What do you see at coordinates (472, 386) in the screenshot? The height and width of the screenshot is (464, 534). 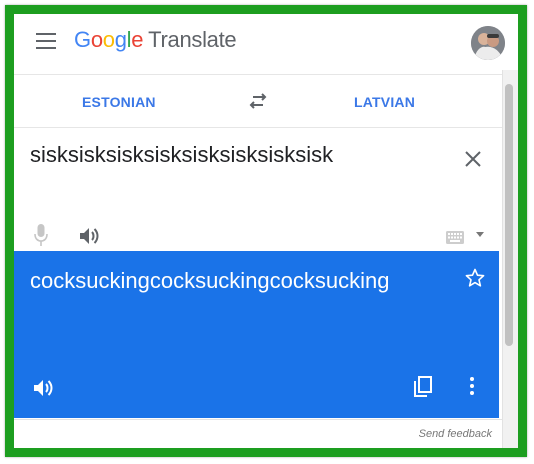 I see `more-vert-icon` at bounding box center [472, 386].